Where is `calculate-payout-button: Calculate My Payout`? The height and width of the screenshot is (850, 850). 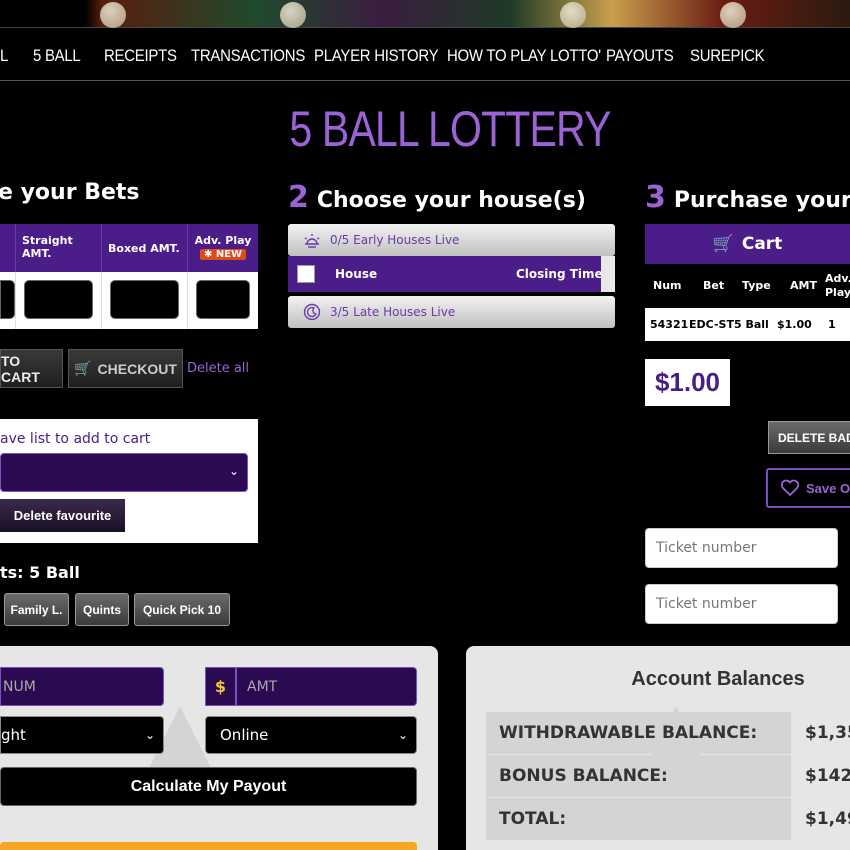
calculate-payout-button: Calculate My Payout is located at coordinates (208, 786).